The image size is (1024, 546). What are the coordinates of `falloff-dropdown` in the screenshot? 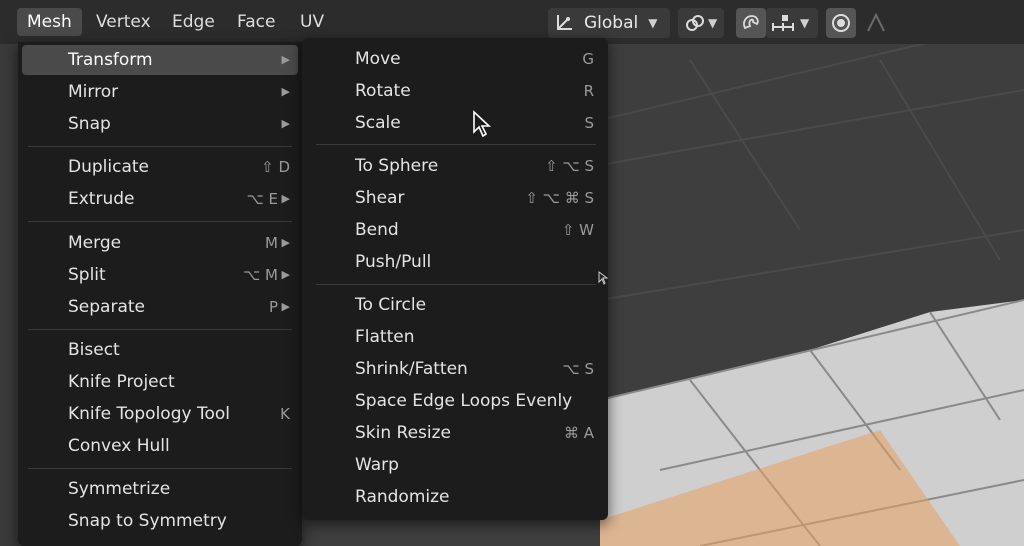 It's located at (876, 23).